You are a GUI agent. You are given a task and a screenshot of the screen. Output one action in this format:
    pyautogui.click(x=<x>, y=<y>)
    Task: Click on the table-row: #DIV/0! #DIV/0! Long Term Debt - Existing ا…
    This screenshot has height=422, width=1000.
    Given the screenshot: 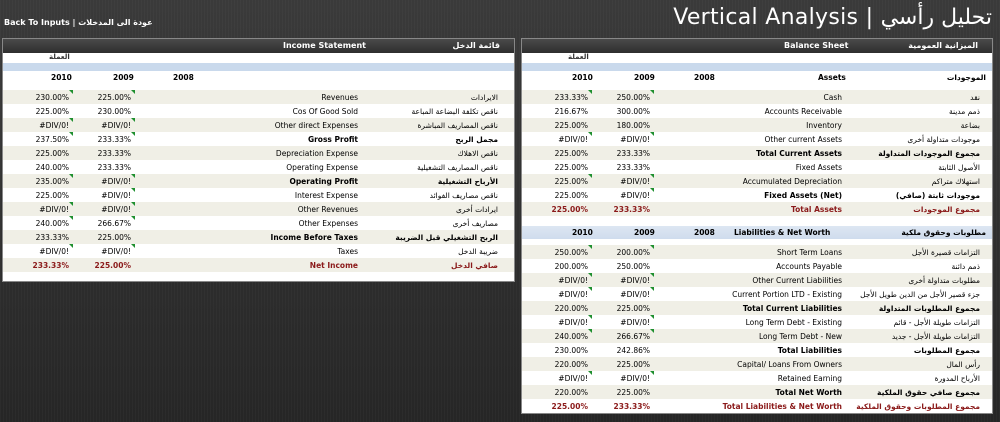 What is the action you would take?
    pyautogui.click(x=757, y=322)
    